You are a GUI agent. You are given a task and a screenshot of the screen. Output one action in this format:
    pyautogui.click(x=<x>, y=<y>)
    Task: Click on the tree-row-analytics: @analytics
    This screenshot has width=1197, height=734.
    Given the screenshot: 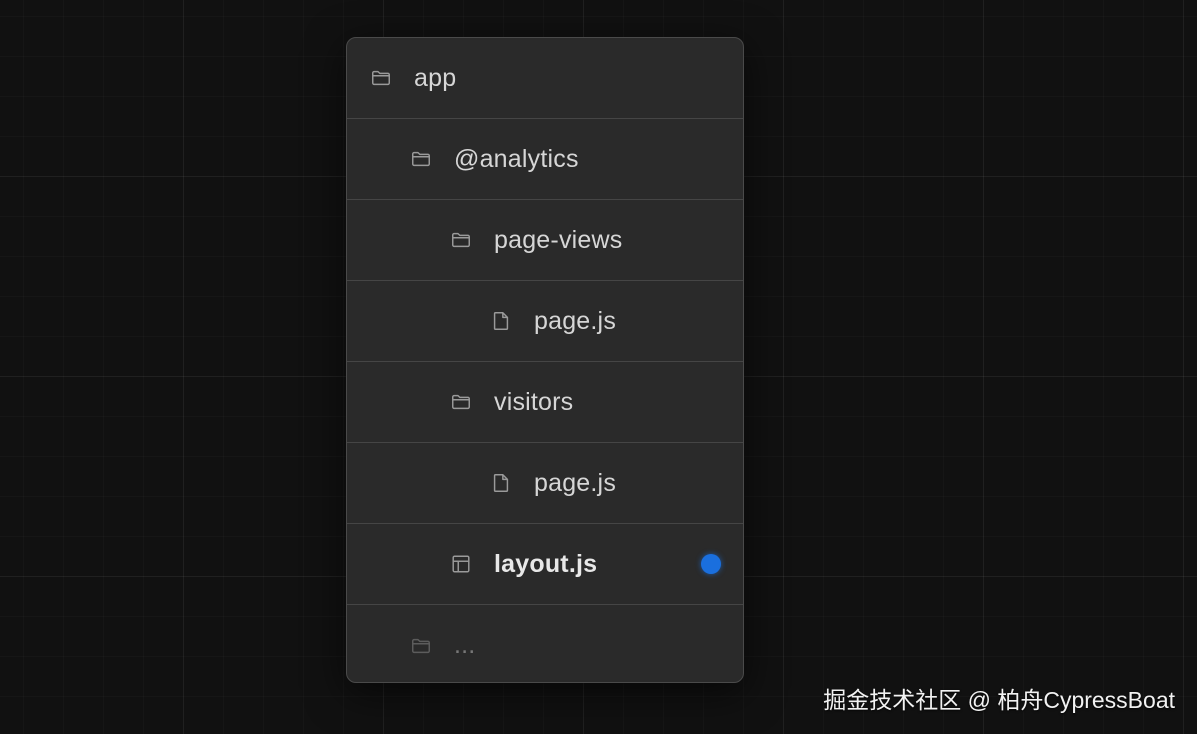 What is the action you would take?
    pyautogui.click(x=545, y=159)
    